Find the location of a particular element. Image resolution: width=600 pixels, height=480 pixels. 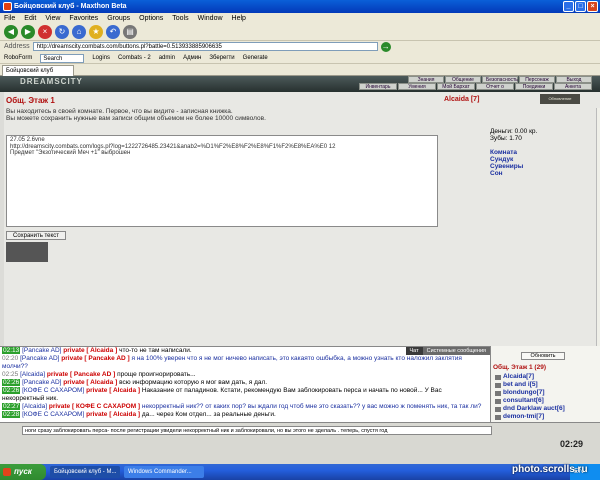

logins-link: Logins is located at coordinates (101, 58).